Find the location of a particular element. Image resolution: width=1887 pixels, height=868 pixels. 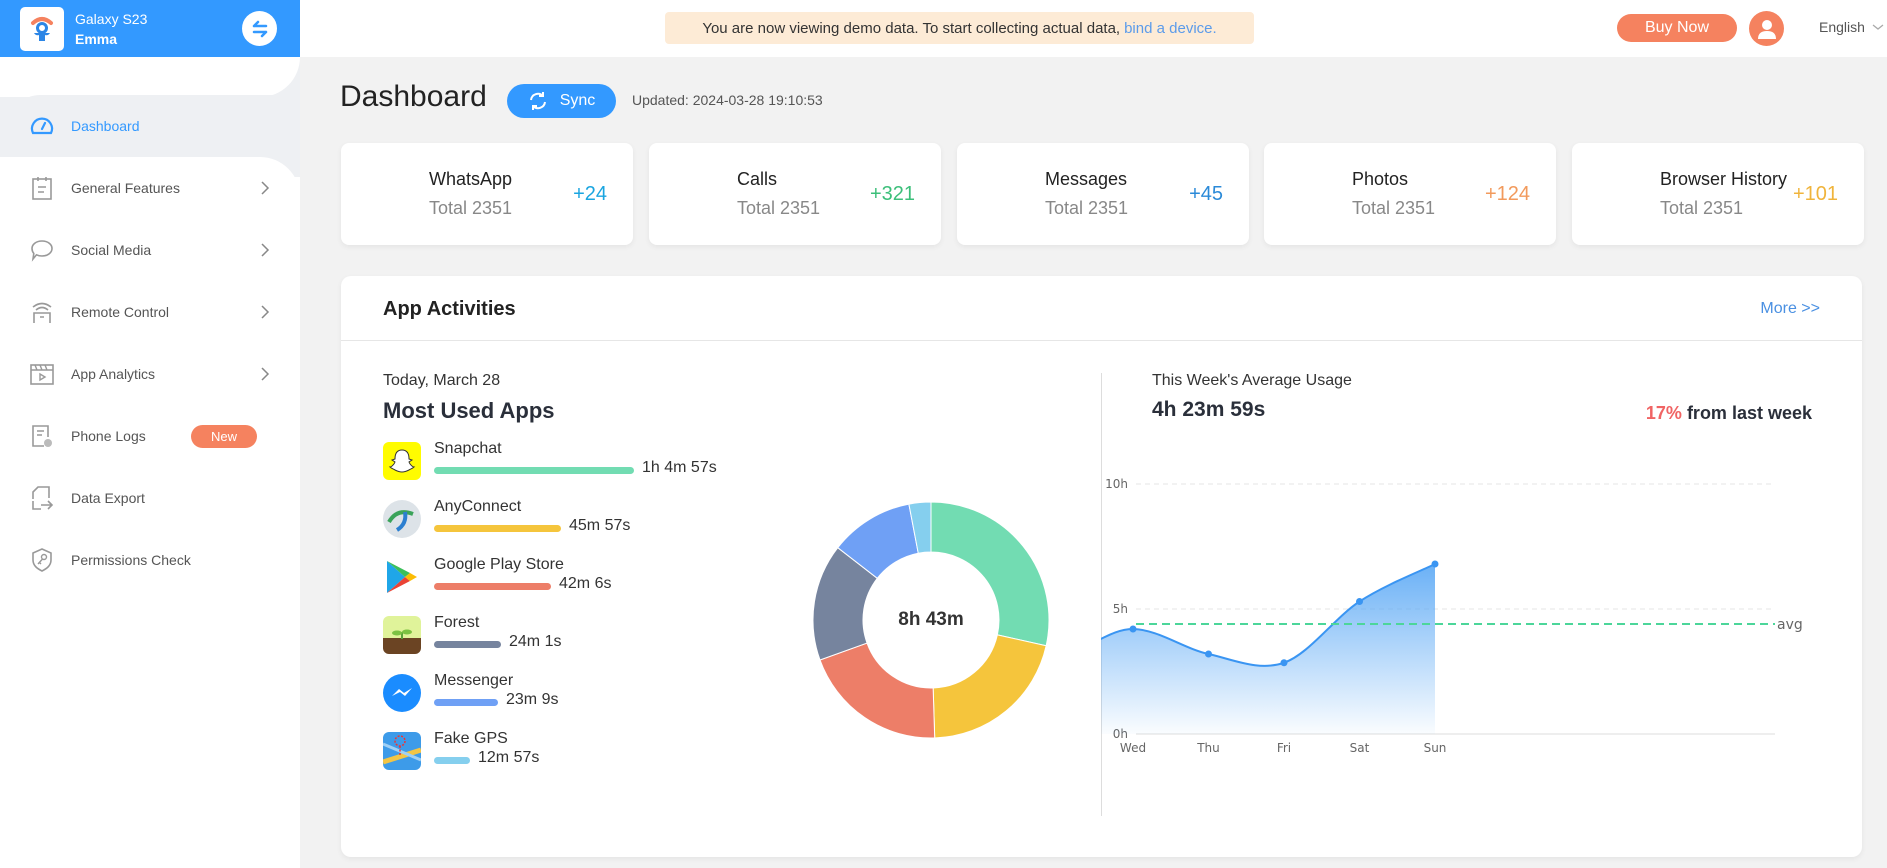

stat-name: Calls is located at coordinates (757, 179).